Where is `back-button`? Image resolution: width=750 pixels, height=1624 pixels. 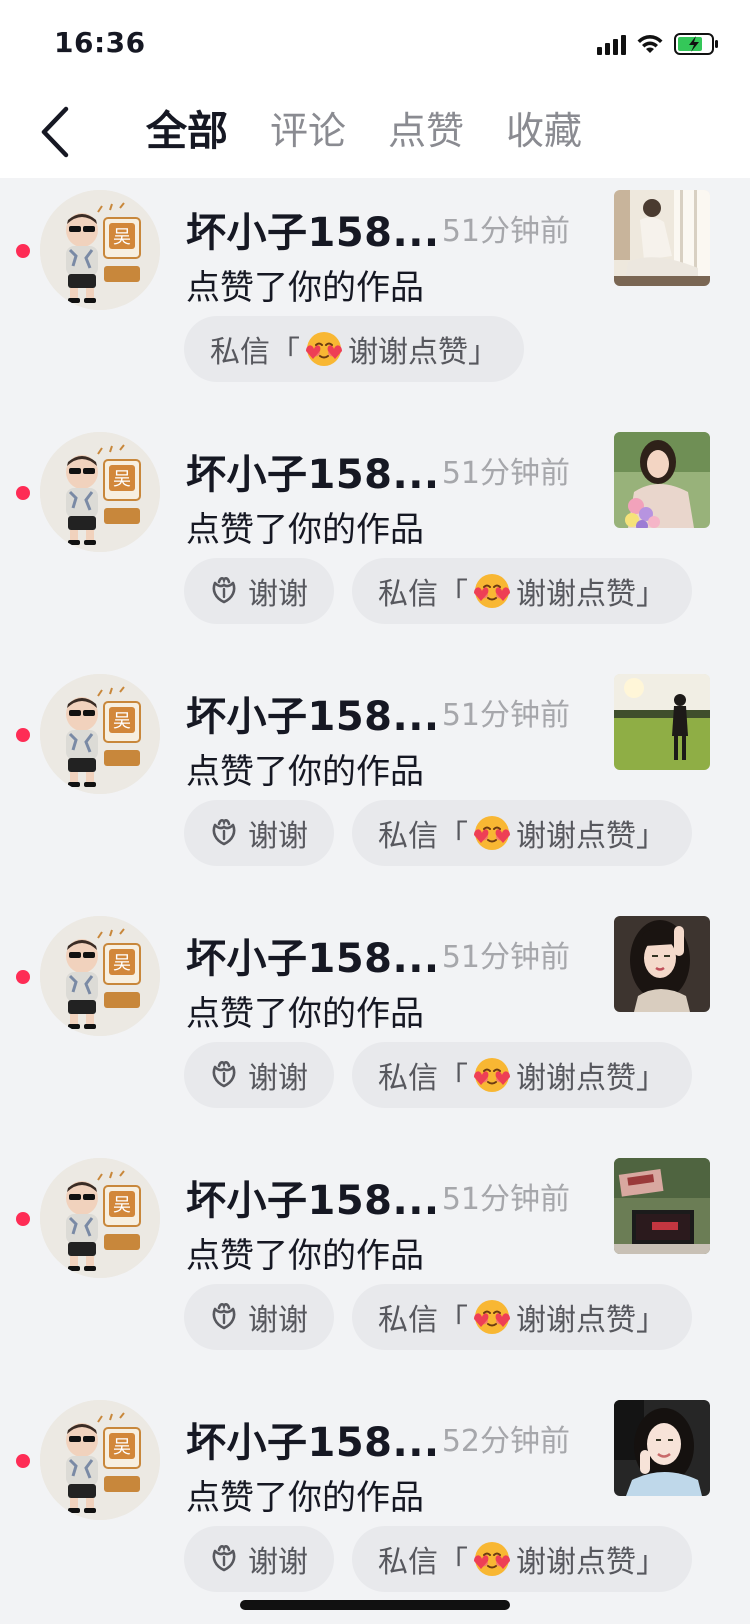
back-button is located at coordinates (55, 132).